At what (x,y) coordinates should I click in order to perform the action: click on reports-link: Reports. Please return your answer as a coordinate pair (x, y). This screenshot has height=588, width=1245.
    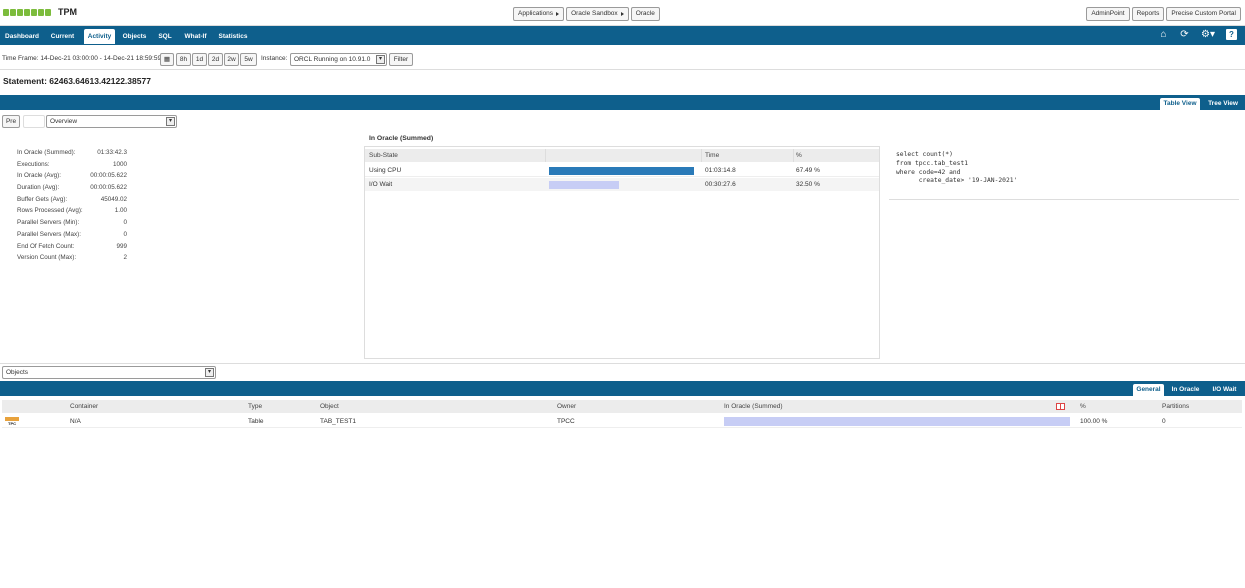
    Looking at the image, I should click on (1148, 14).